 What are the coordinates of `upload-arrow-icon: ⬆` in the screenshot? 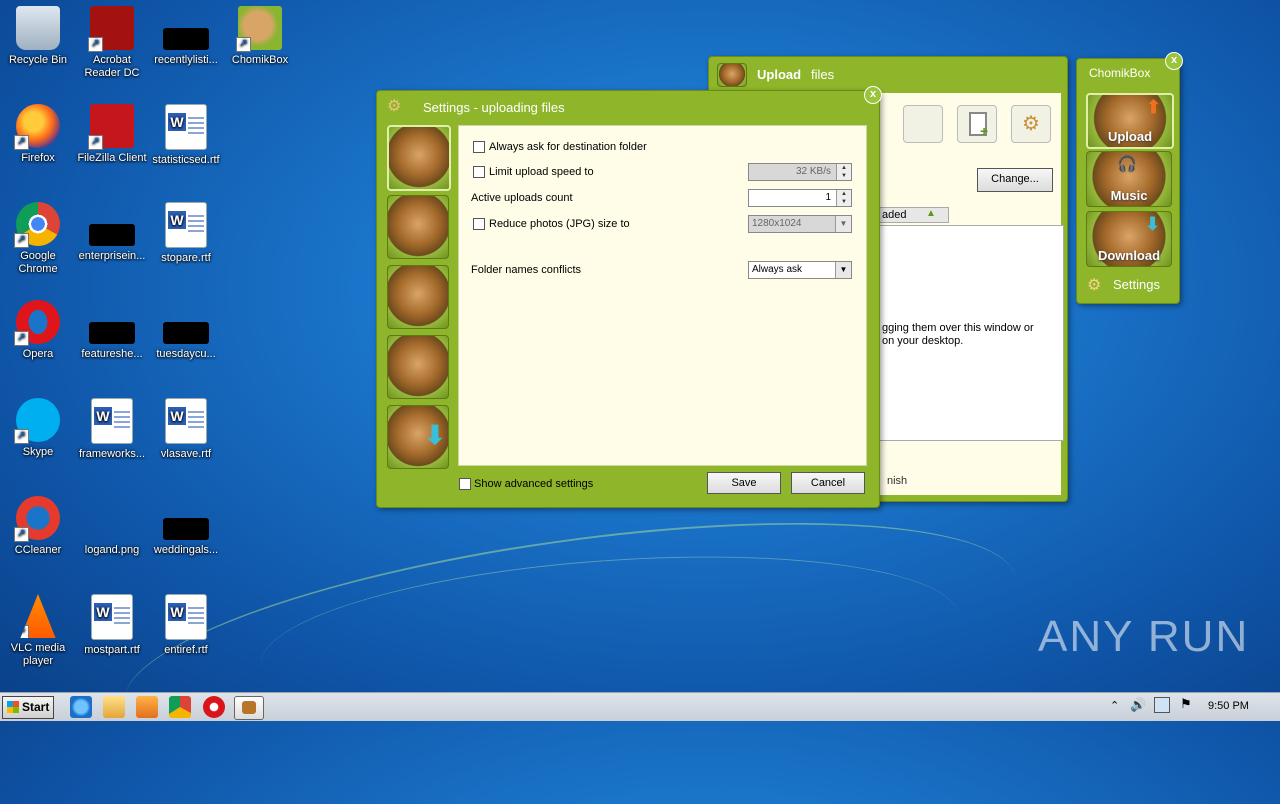 It's located at (1154, 107).